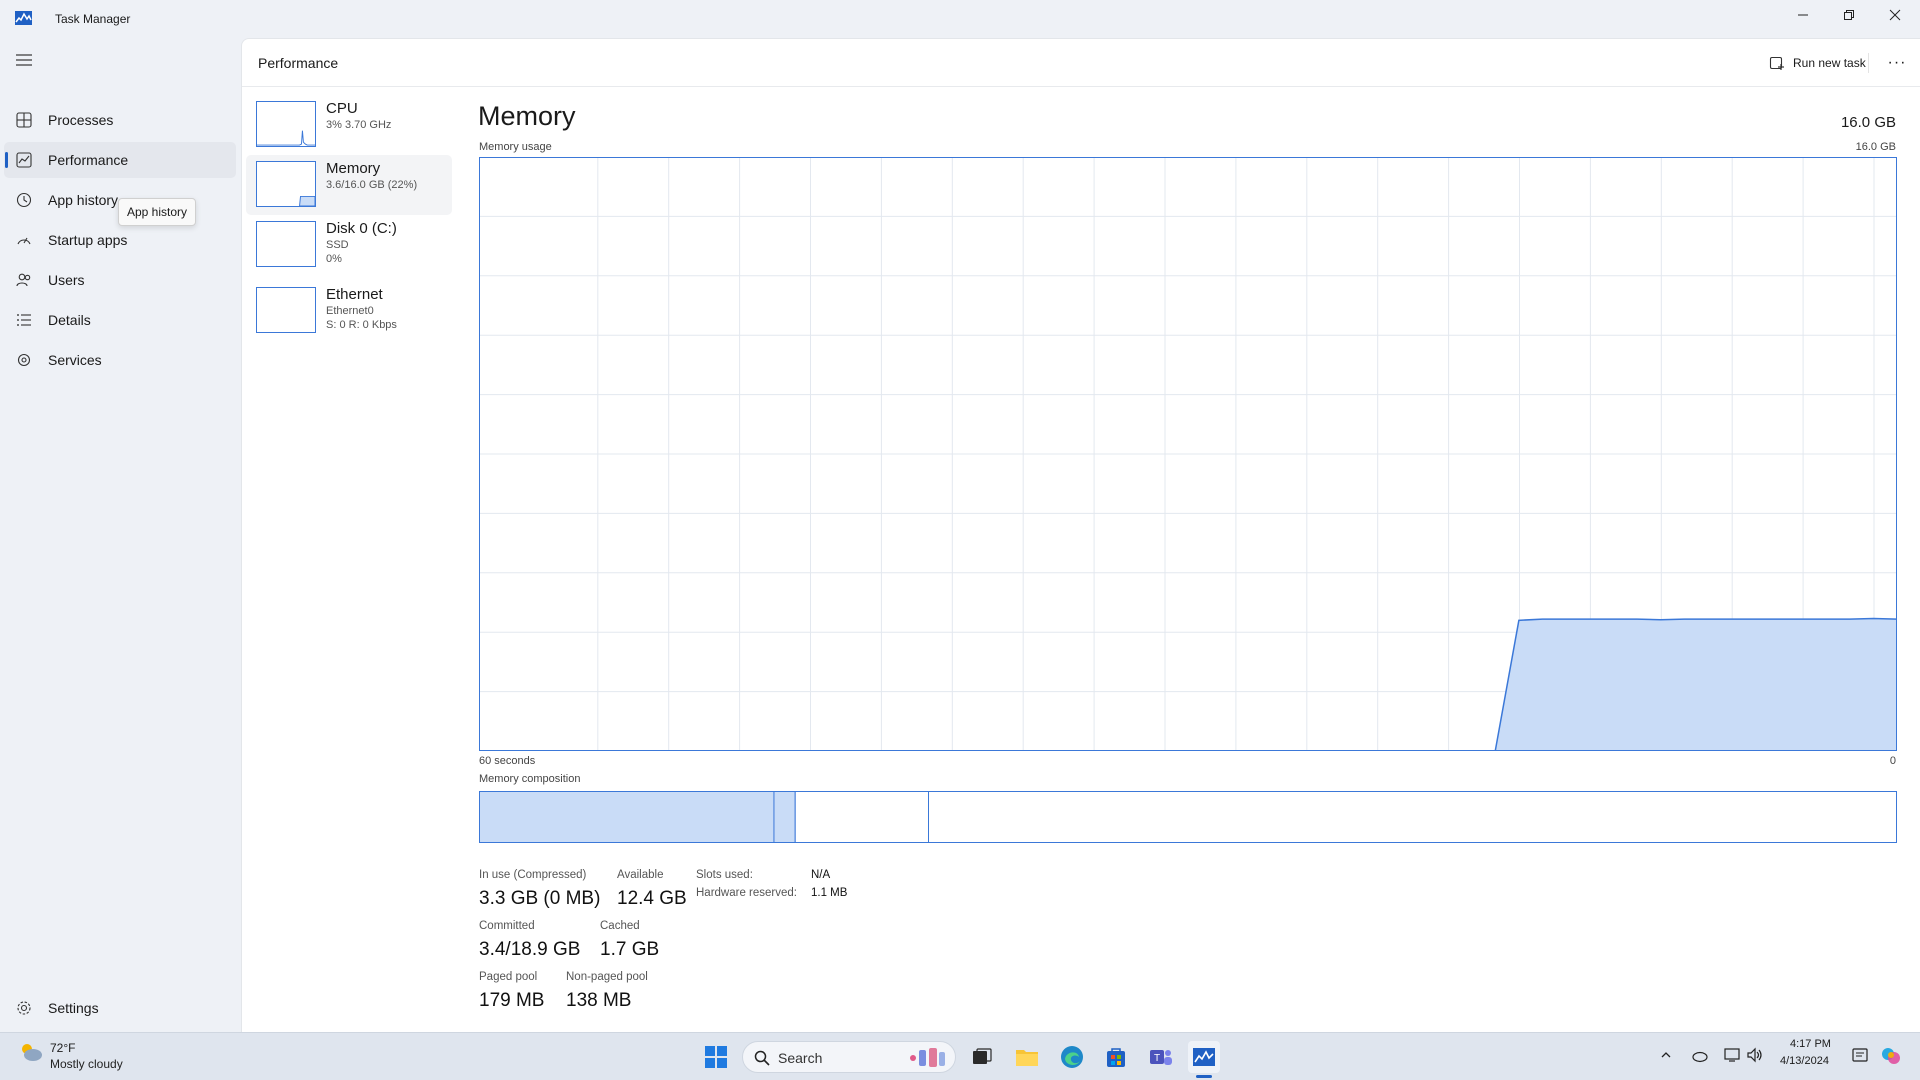 This screenshot has height=1080, width=1920. What do you see at coordinates (349, 311) in the screenshot?
I see `device-ethernet: Ethernet Ethernet0 S: 0 R: 0 Kbps` at bounding box center [349, 311].